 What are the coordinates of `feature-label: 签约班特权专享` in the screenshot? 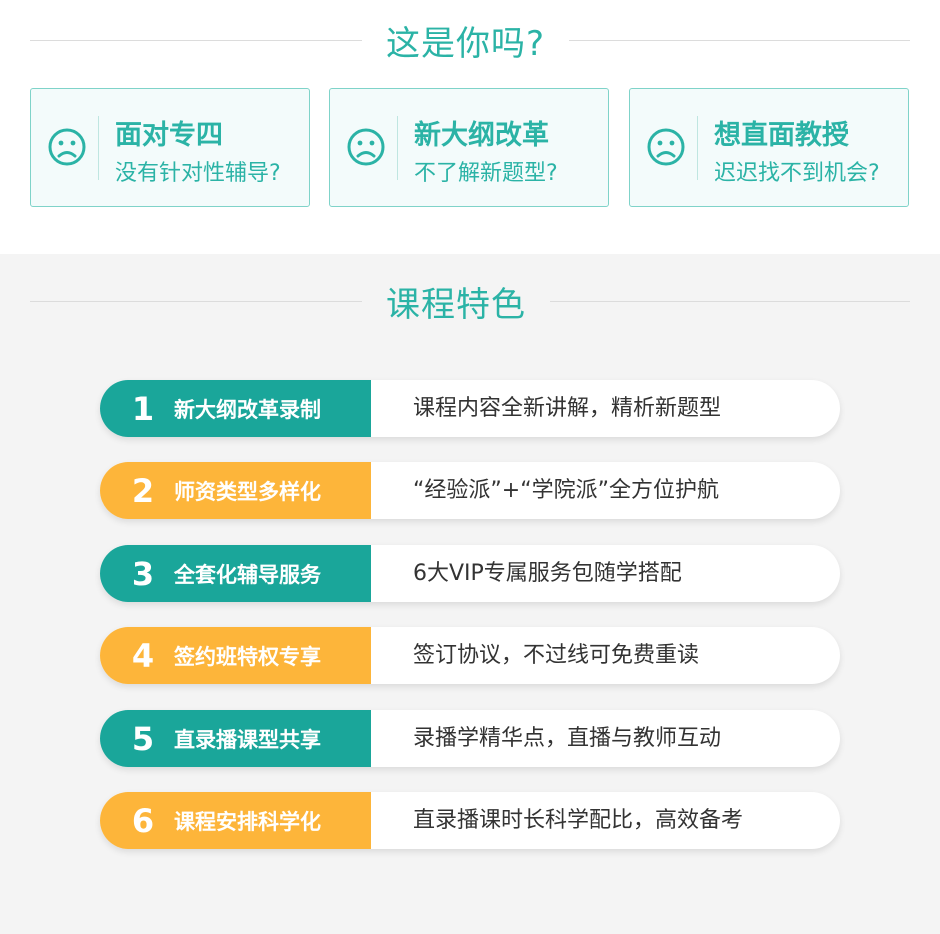 It's located at (247, 656).